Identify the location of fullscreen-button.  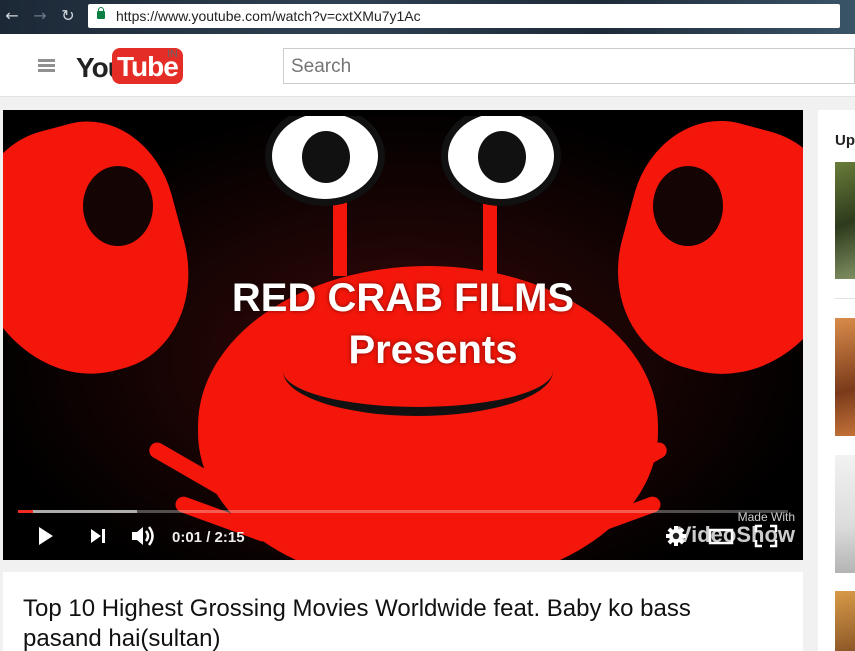
(766, 536).